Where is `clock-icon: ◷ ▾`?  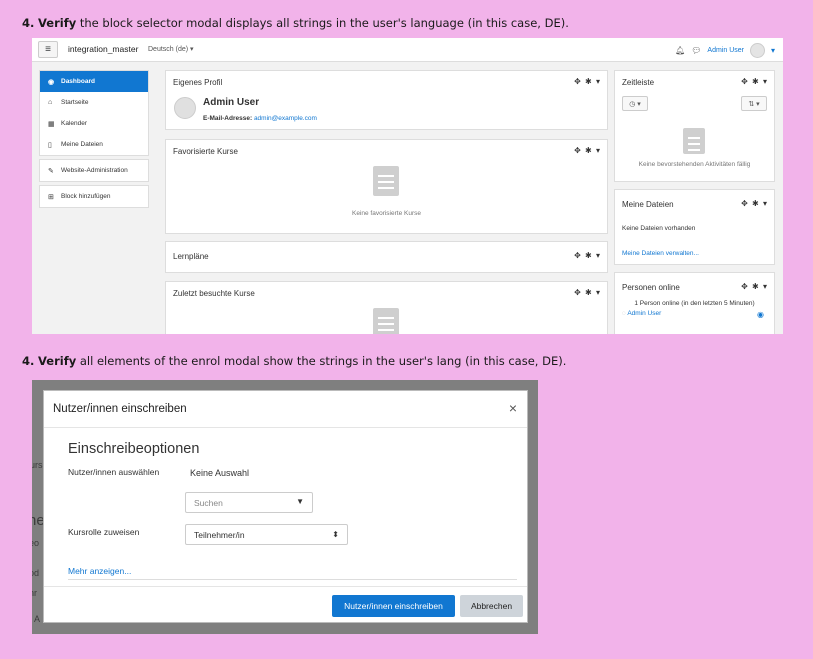 clock-icon: ◷ ▾ is located at coordinates (635, 104).